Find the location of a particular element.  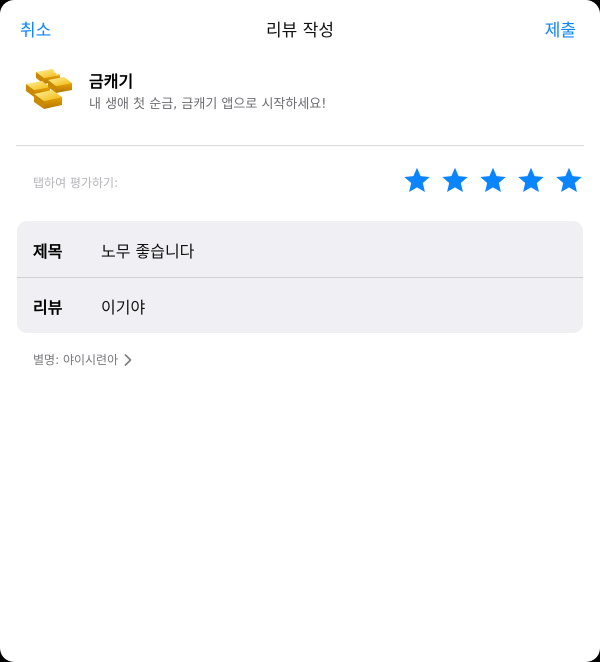

title-row: 제목 노무 좋습니다 is located at coordinates (300, 249).